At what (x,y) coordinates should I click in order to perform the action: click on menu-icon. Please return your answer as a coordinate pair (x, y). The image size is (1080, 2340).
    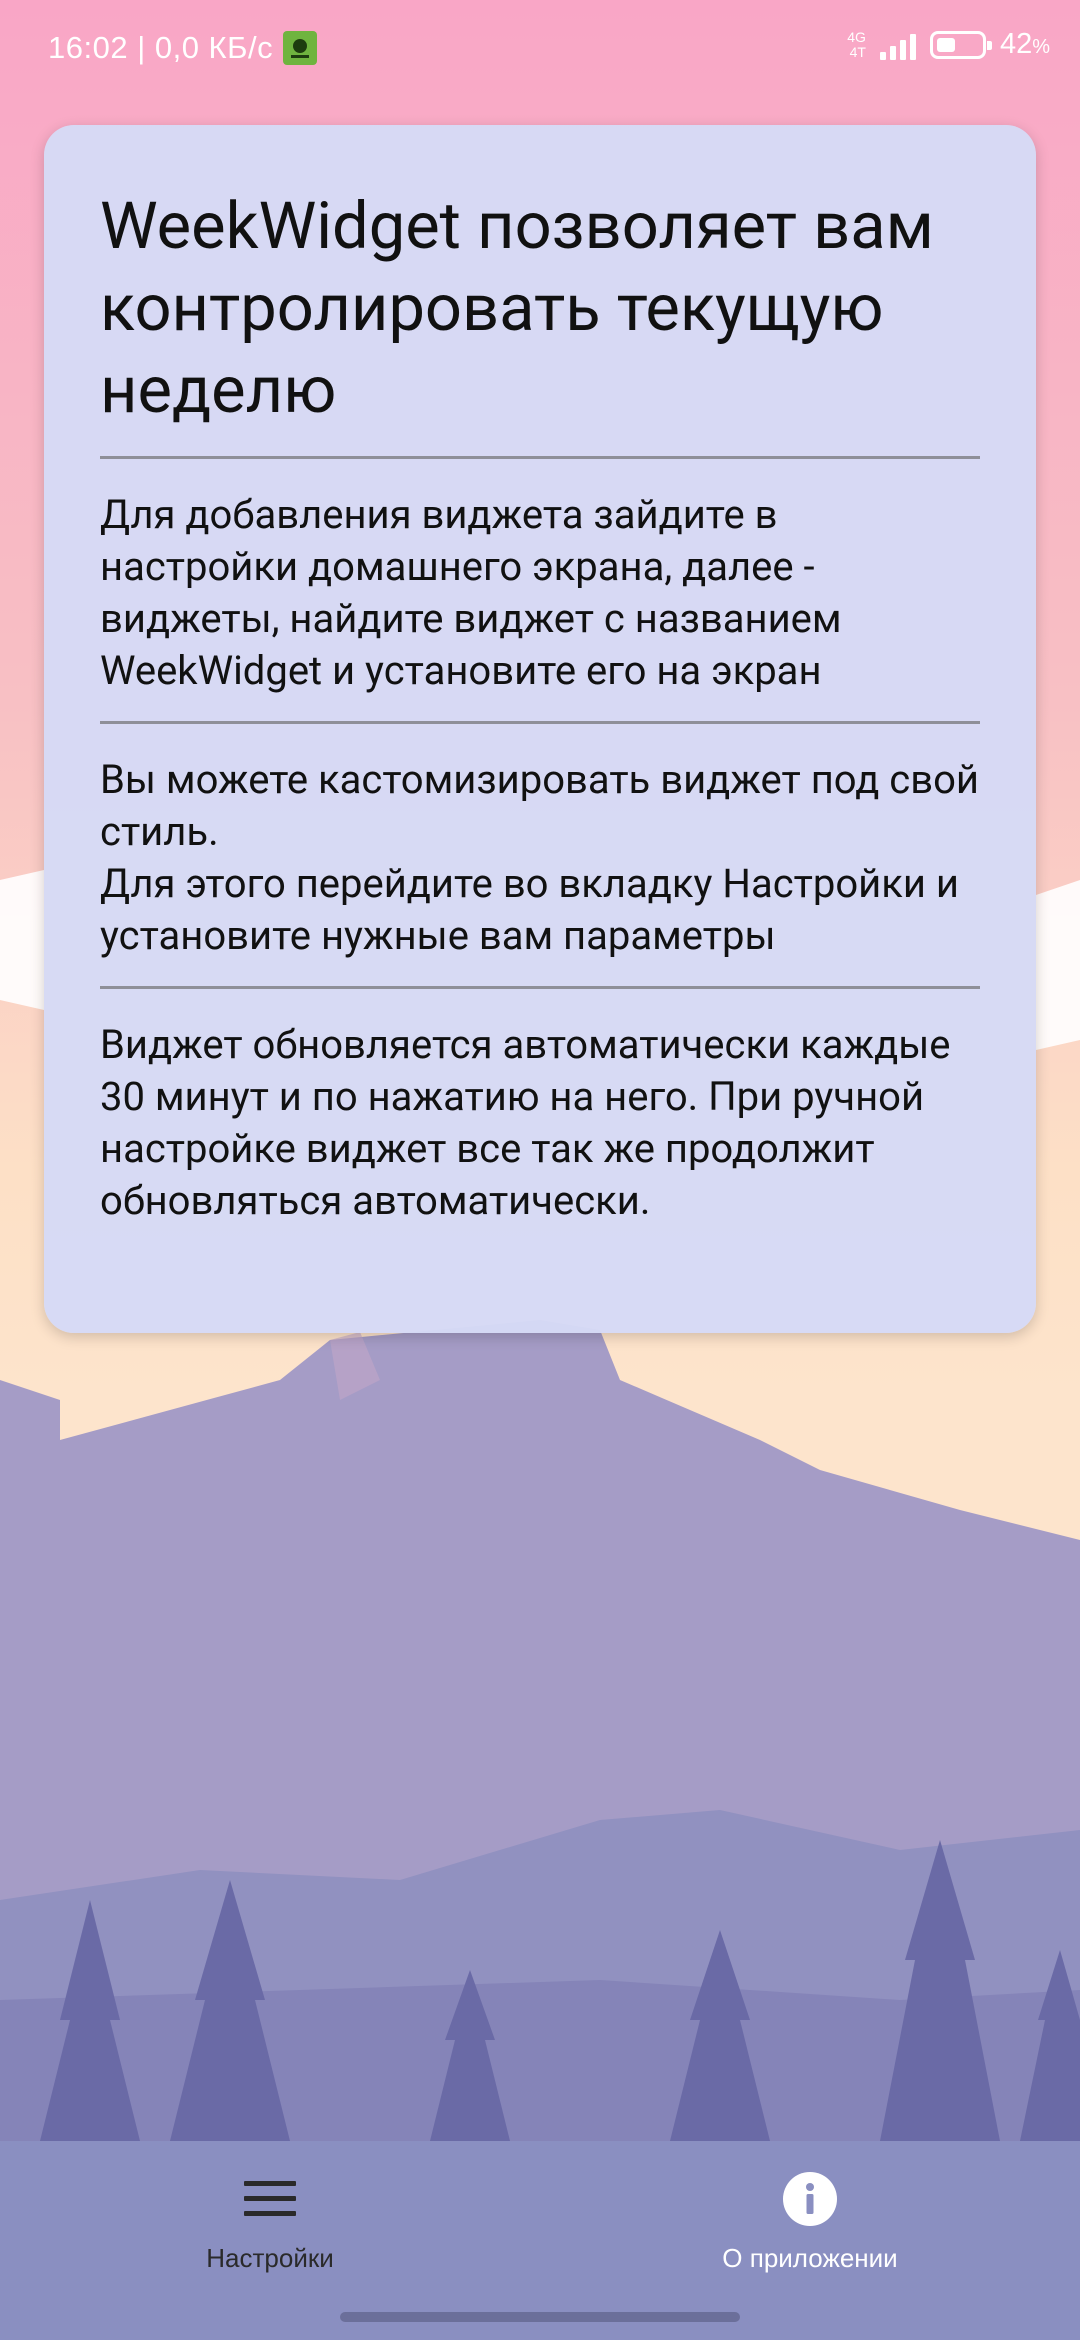
    Looking at the image, I should click on (270, 2199).